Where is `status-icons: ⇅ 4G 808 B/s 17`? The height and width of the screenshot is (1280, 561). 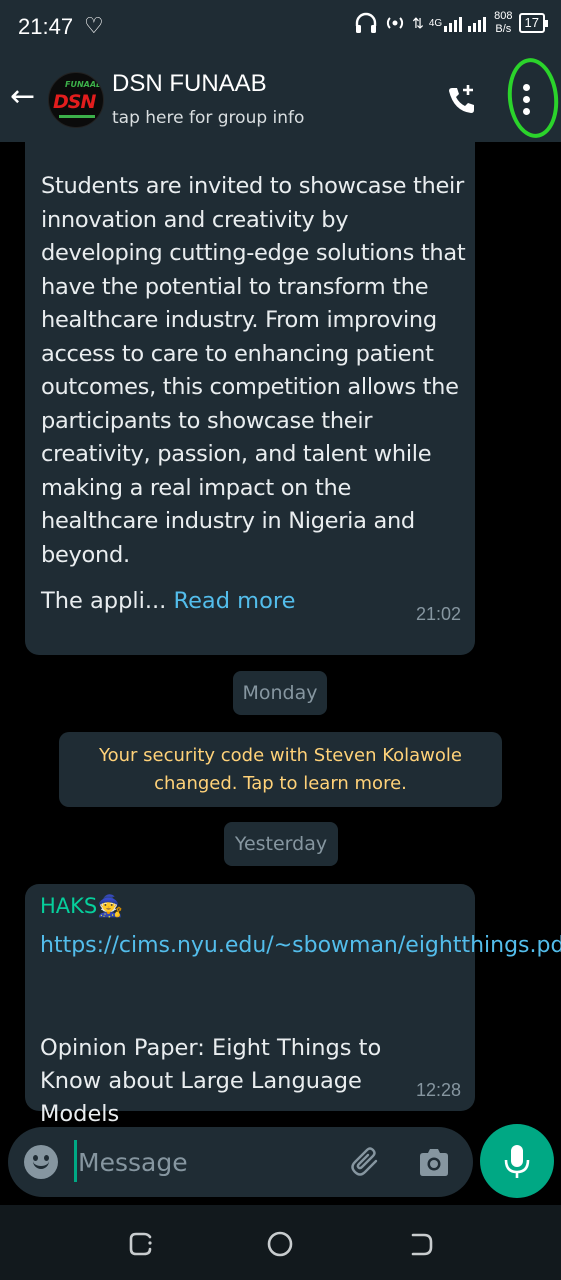
status-icons: ⇅ 4G 808 B/s 17 is located at coordinates (451, 23).